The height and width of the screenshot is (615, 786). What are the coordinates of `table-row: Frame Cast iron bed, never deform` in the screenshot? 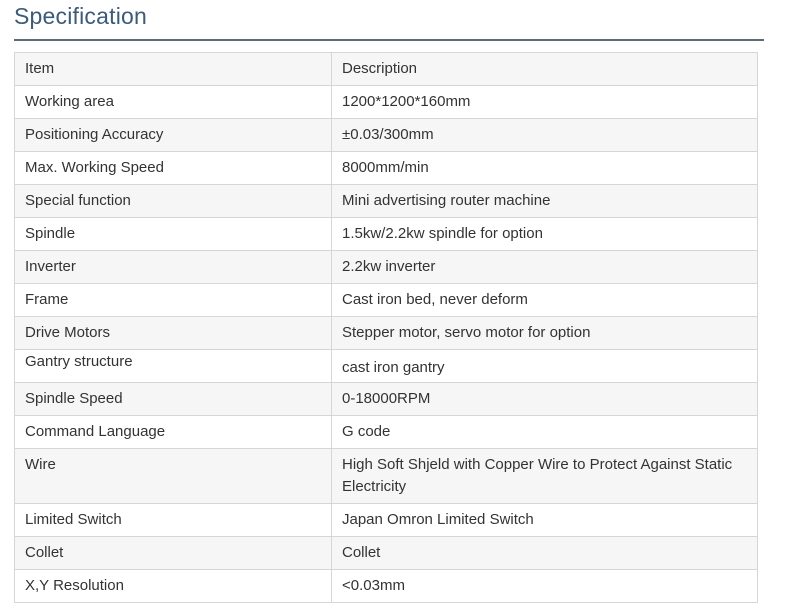 It's located at (386, 300).